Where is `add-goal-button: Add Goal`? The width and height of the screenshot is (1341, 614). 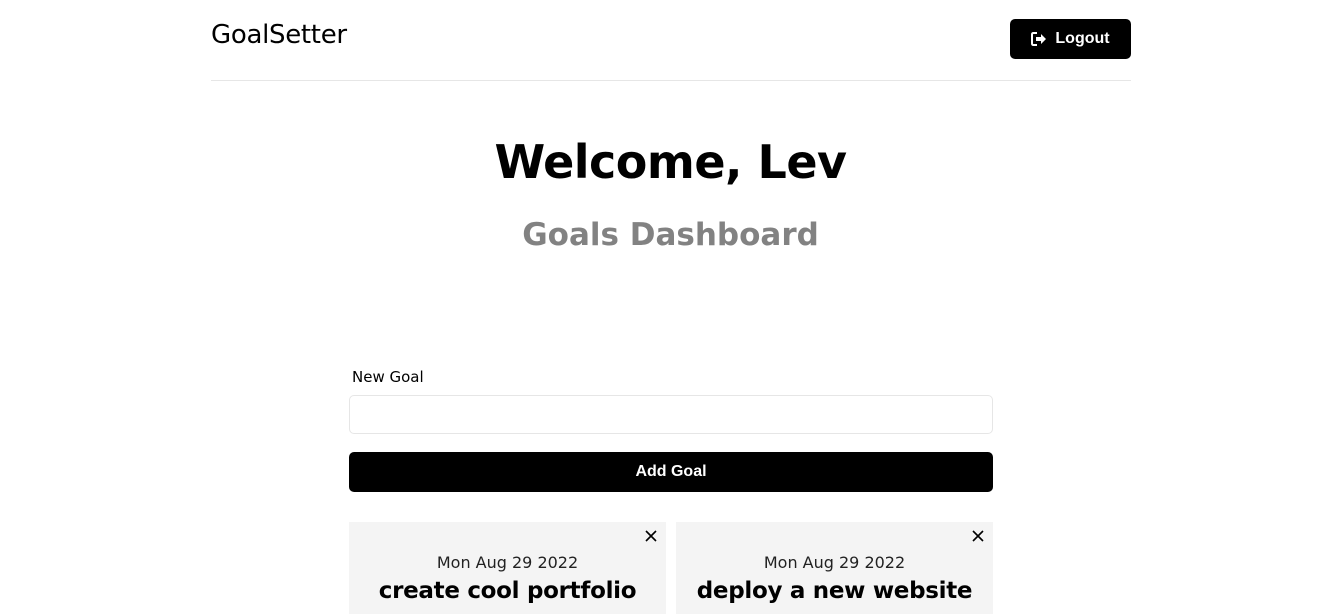 add-goal-button: Add Goal is located at coordinates (671, 472).